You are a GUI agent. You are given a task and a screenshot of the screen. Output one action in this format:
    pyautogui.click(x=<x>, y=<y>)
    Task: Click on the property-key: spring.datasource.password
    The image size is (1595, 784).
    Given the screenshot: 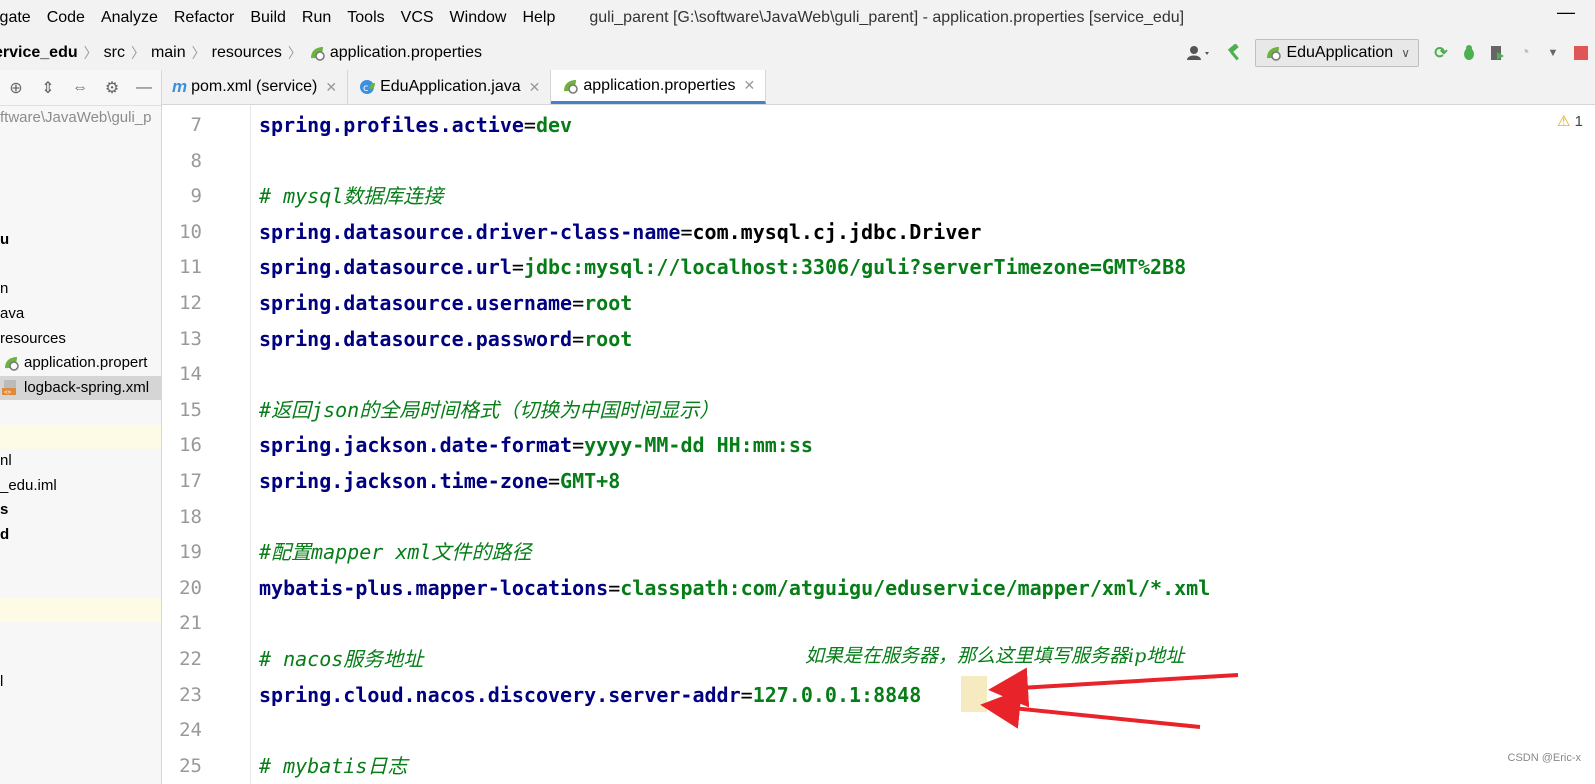 What is the action you would take?
    pyautogui.click(x=416, y=339)
    